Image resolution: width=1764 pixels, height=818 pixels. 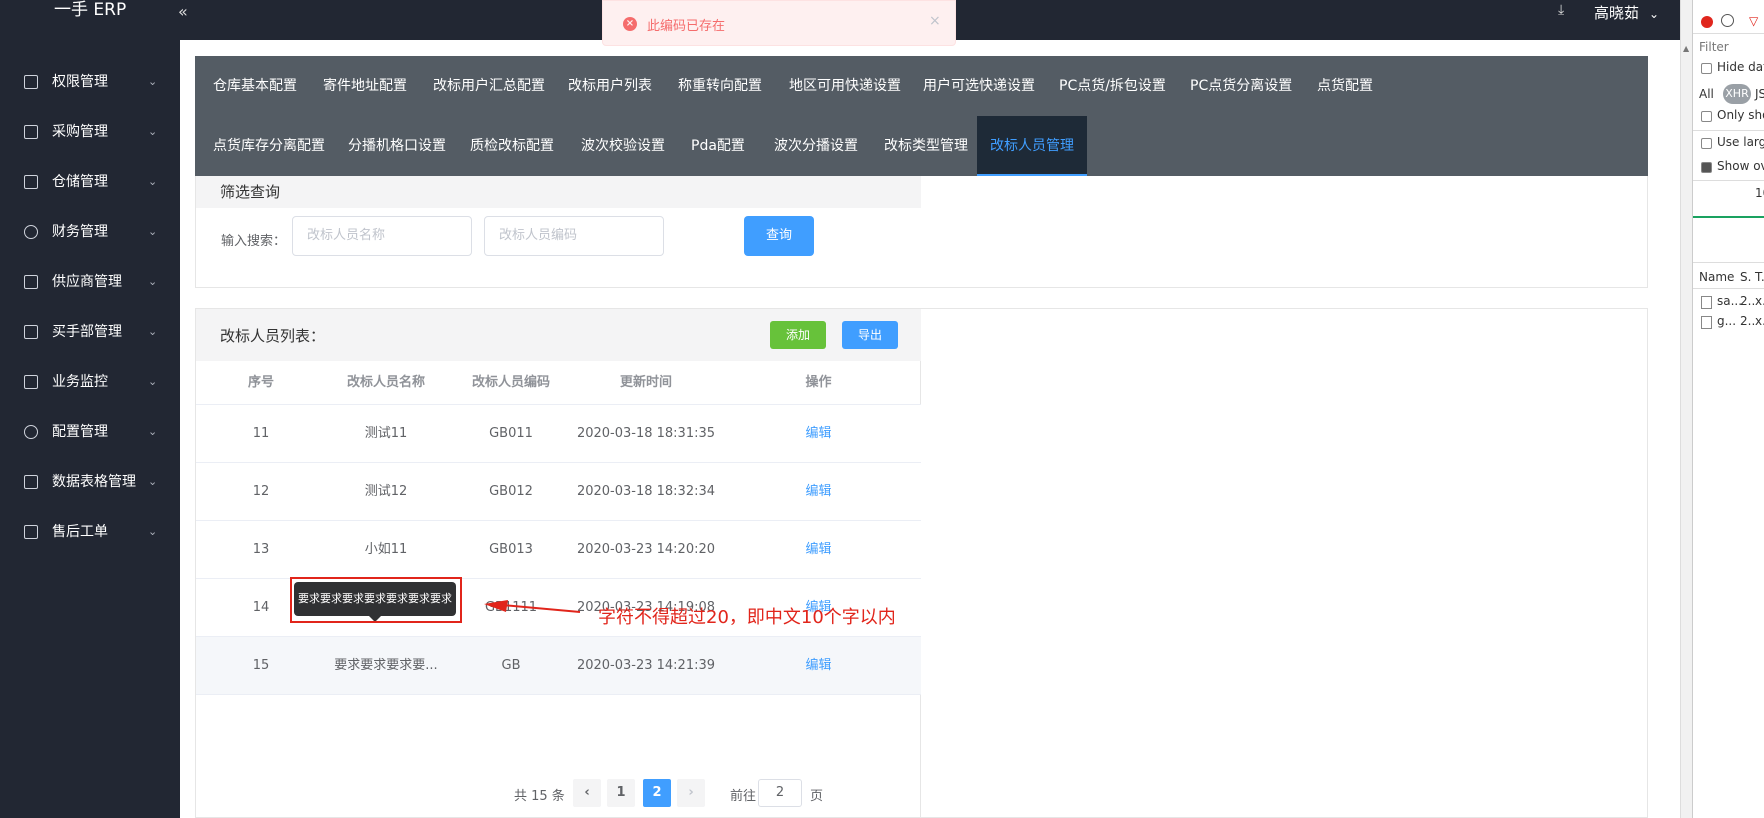 I want to click on staff-name-input: 改标人员名称, so click(x=382, y=236).